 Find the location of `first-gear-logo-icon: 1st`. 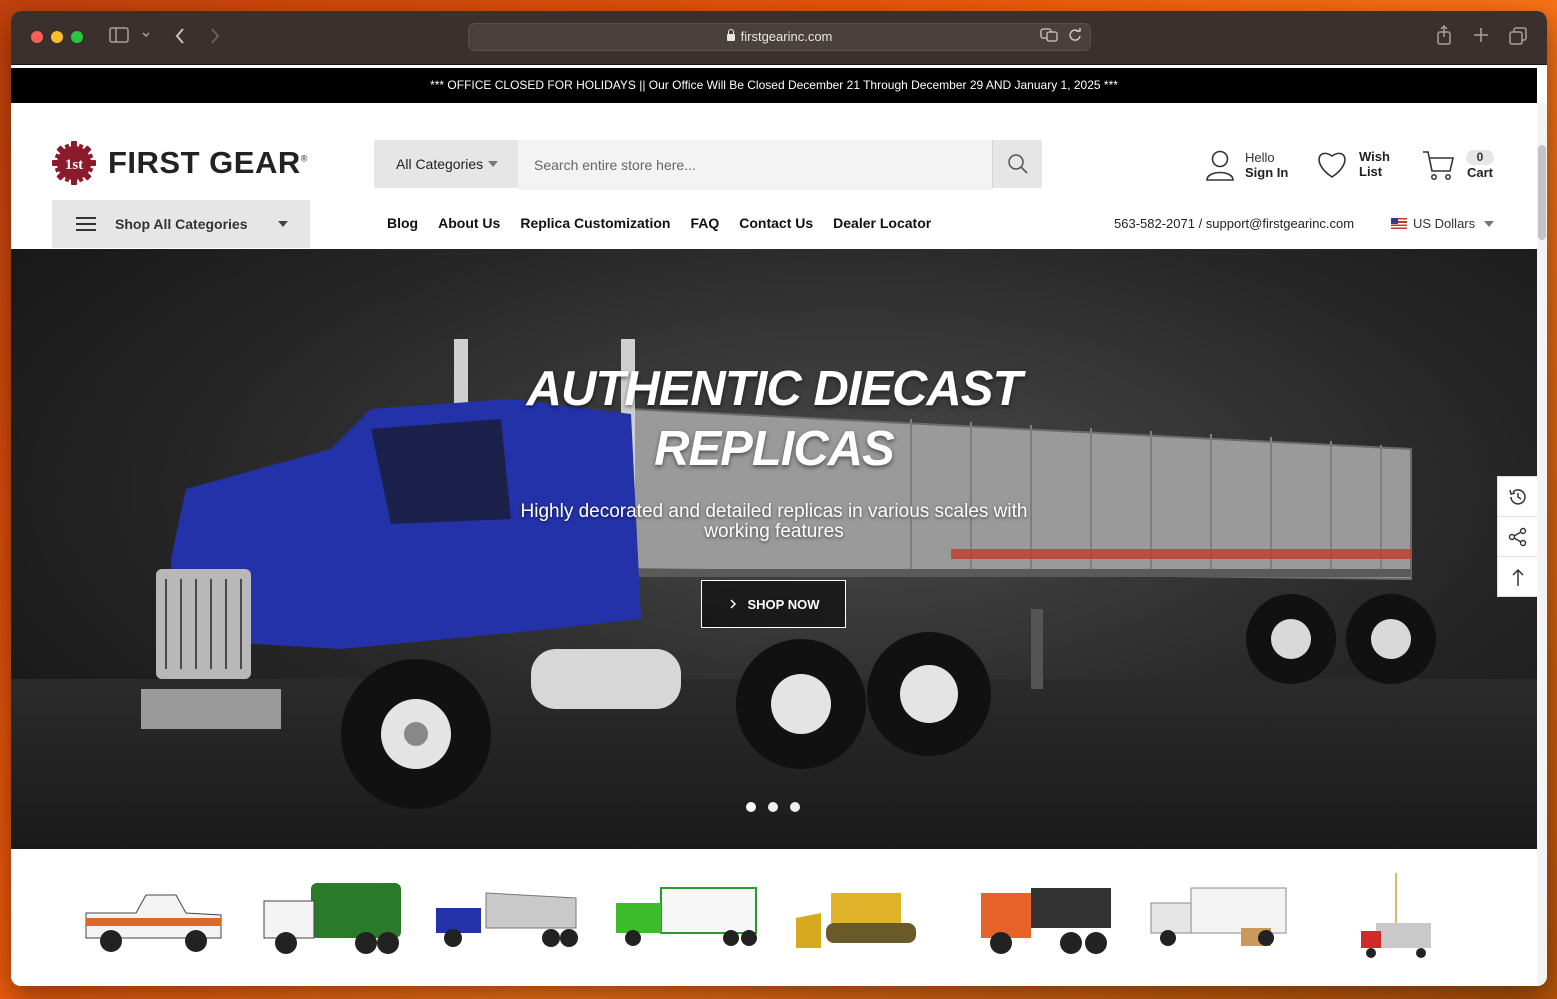

first-gear-logo-icon: 1st is located at coordinates (74, 163).